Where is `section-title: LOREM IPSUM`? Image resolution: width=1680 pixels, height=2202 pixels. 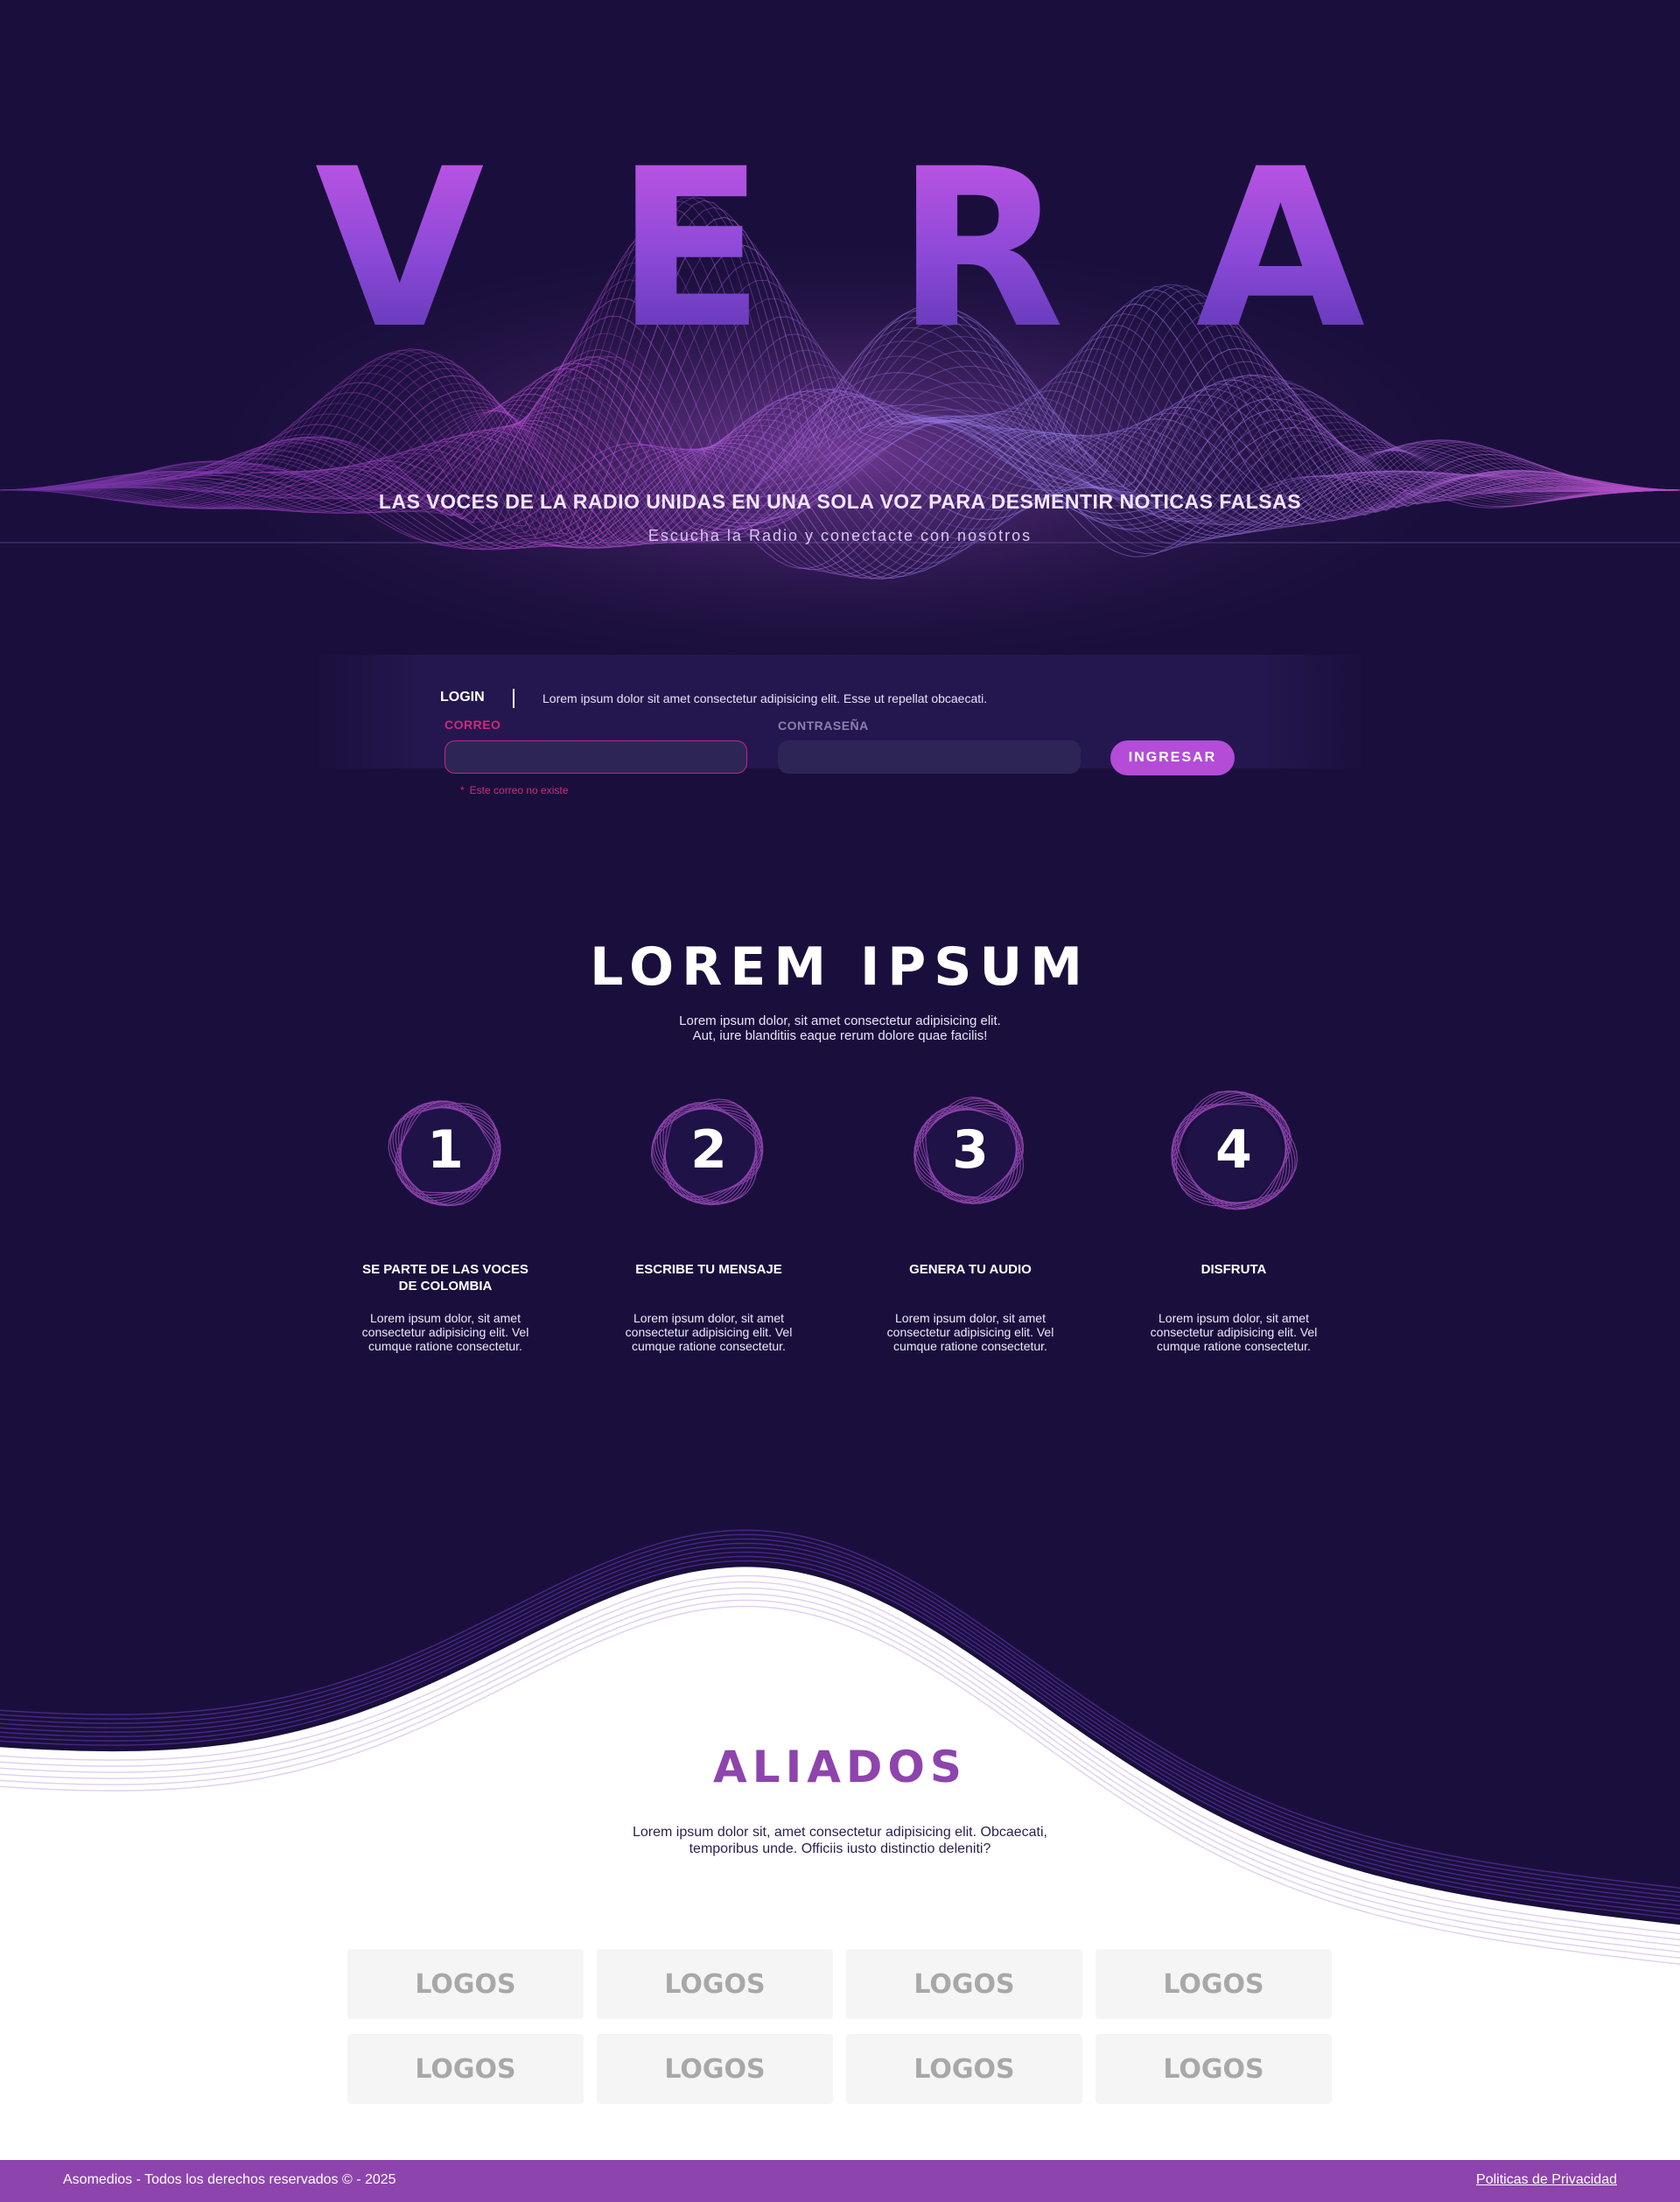 section-title: LOREM IPSUM is located at coordinates (840, 967).